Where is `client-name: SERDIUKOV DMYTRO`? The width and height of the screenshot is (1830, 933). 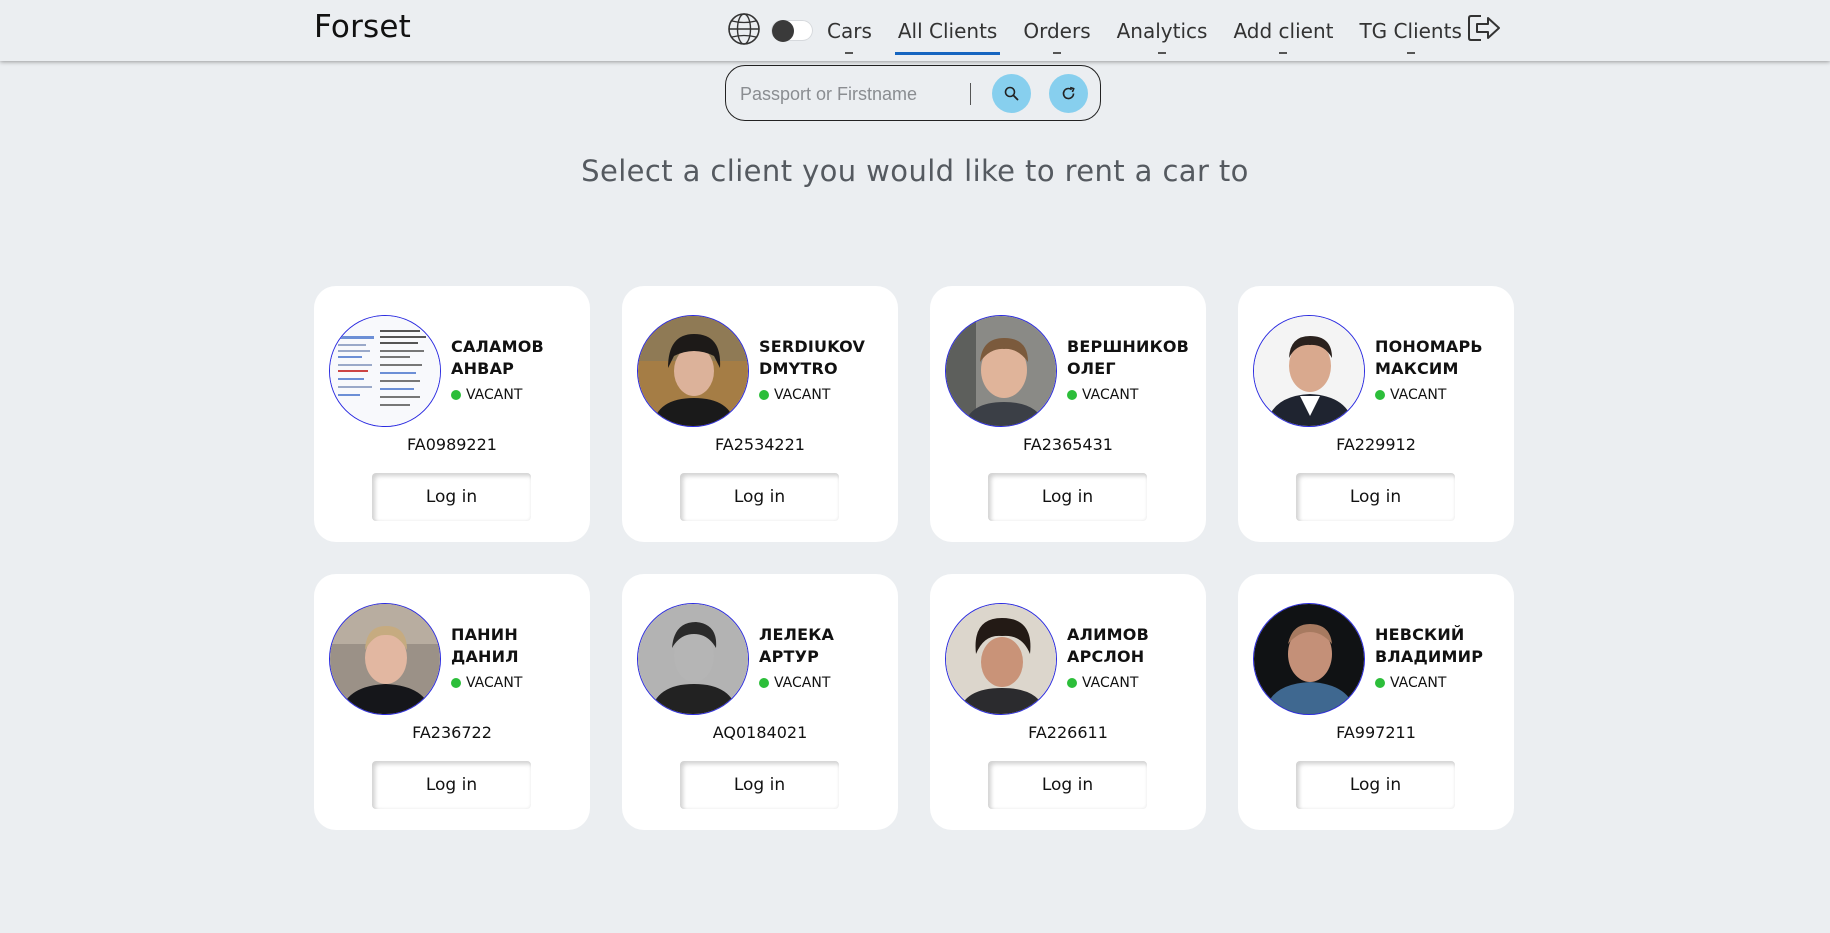
client-name: SERDIUKOV DMYTRO is located at coordinates (826, 358).